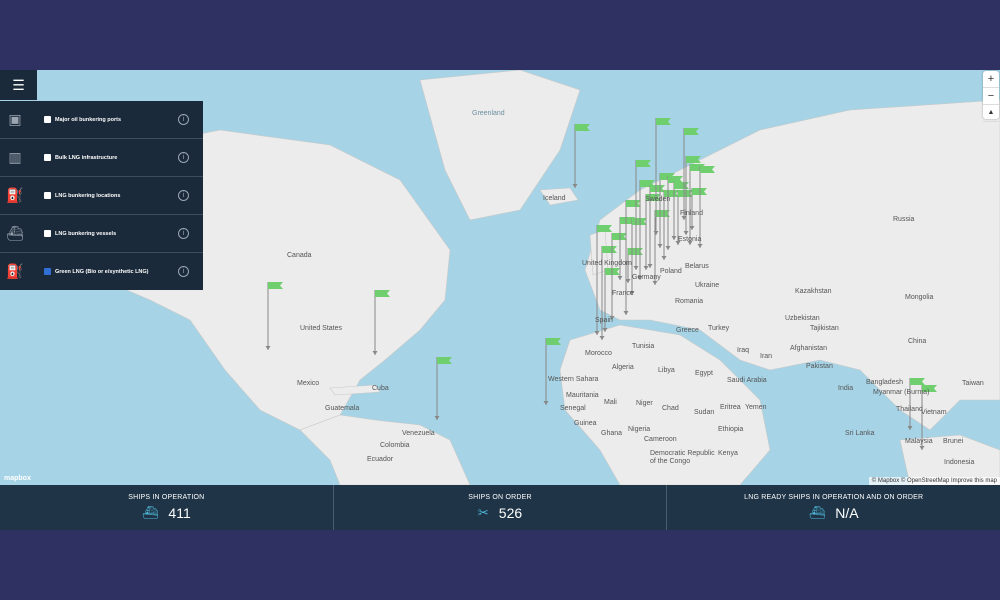  Describe the element at coordinates (728, 453) in the screenshot. I see `label-kenya: Kenya` at that location.